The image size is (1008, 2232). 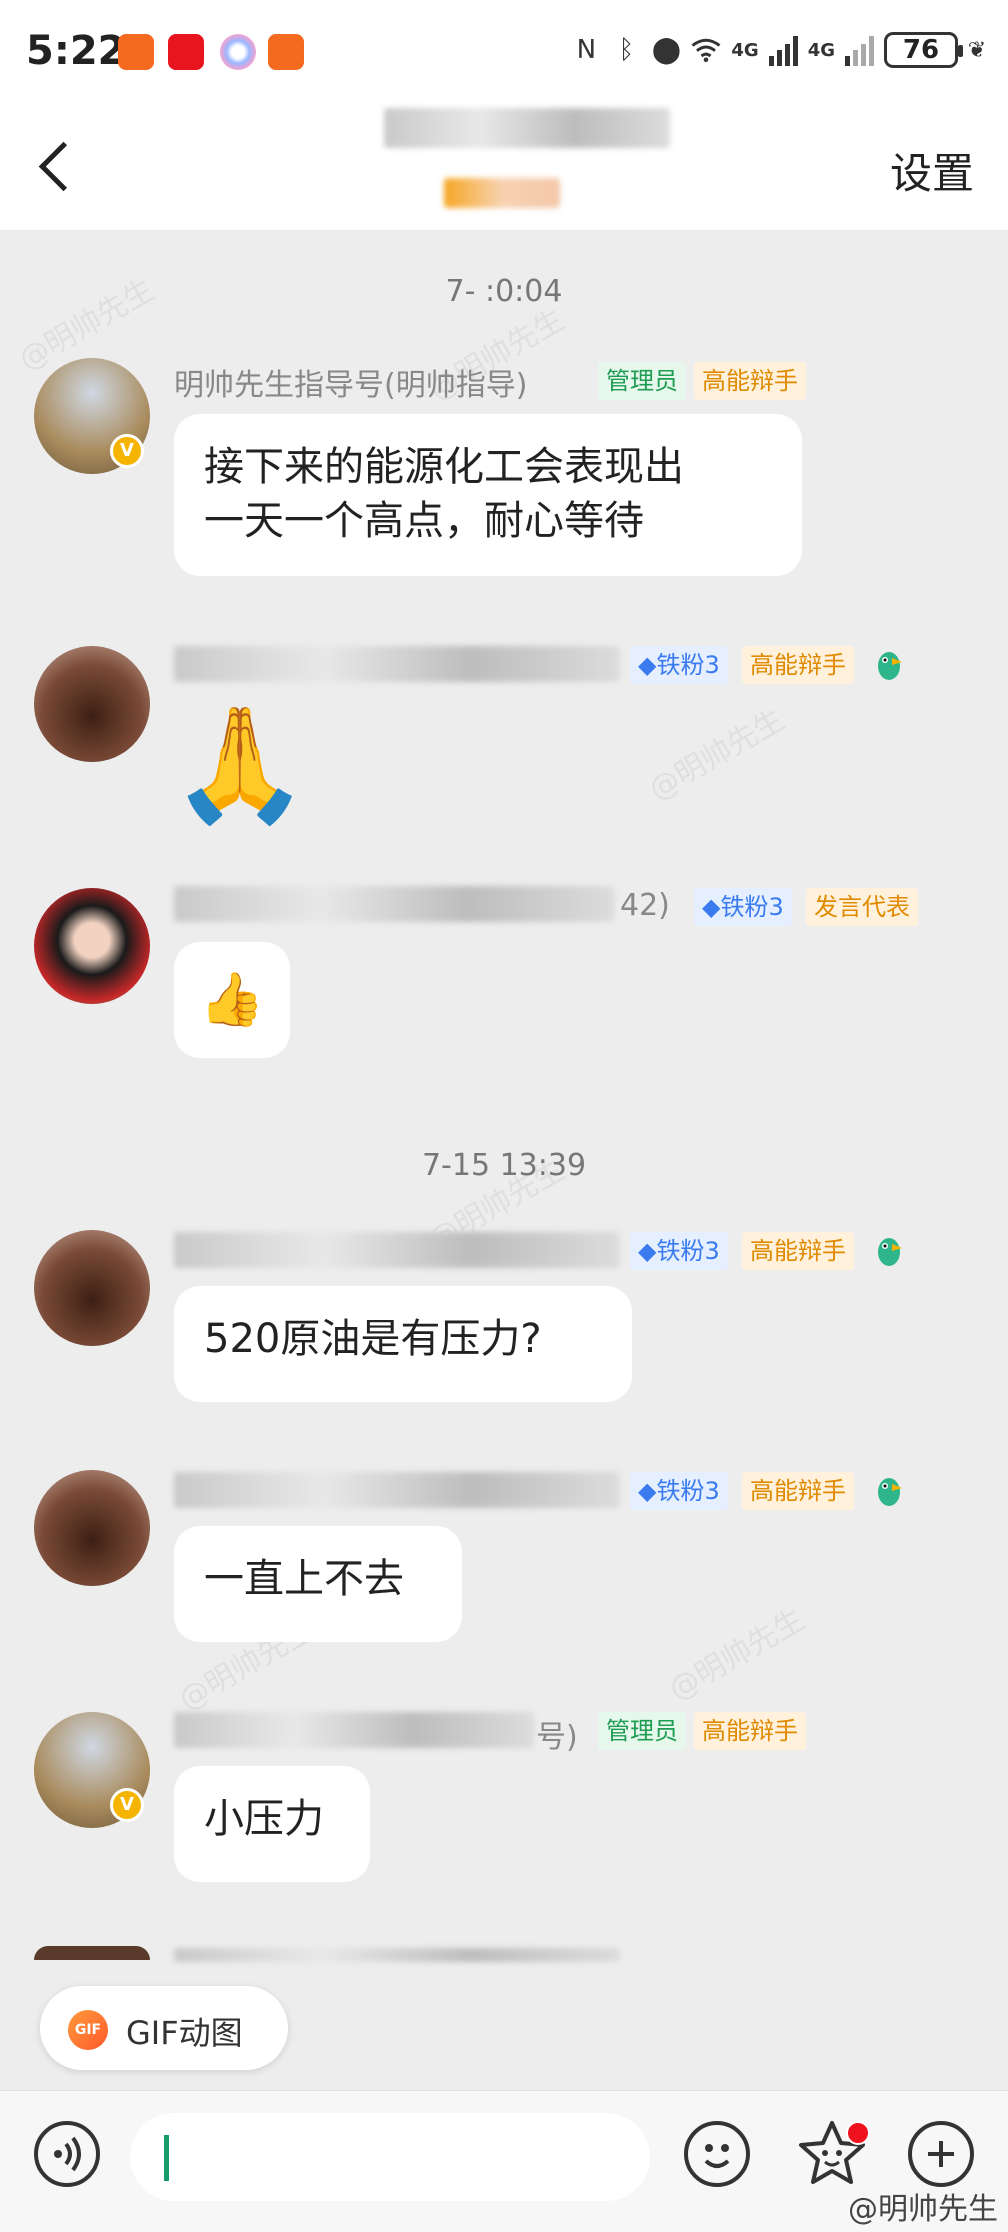 What do you see at coordinates (586, 50) in the screenshot?
I see `nfc-icon: Ν` at bounding box center [586, 50].